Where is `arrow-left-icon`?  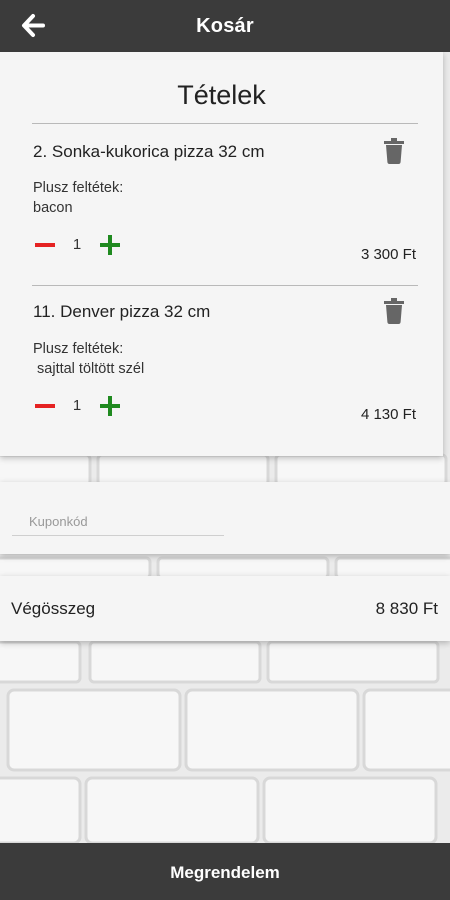 arrow-left-icon is located at coordinates (33, 25).